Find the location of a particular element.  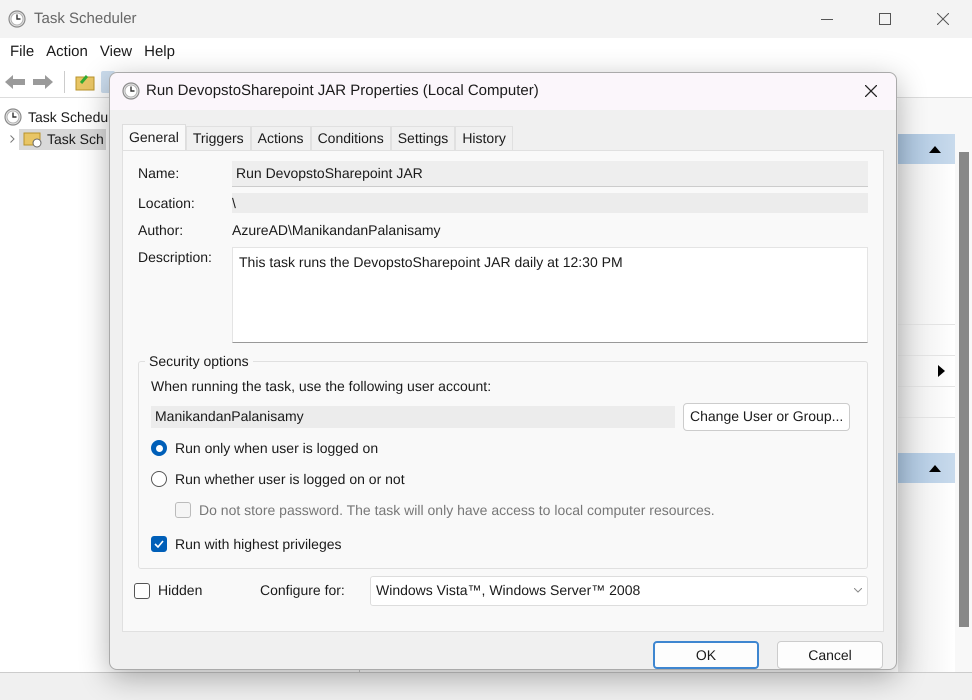

checkbox-label: Do not store password. The task will only have access to local computer resources. is located at coordinates (457, 510).